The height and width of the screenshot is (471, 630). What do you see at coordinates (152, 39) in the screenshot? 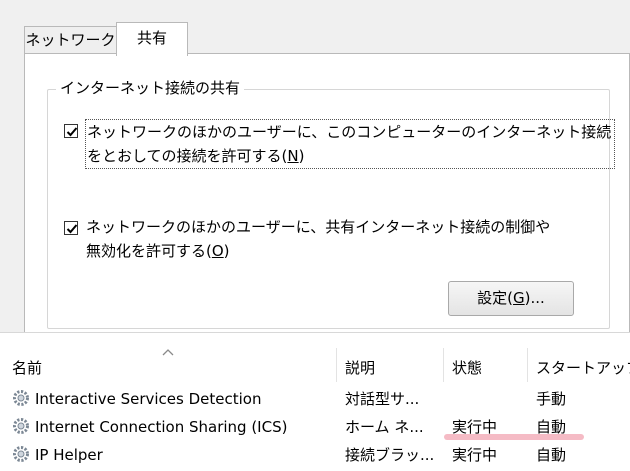
I see `tab-sharing: 共有` at bounding box center [152, 39].